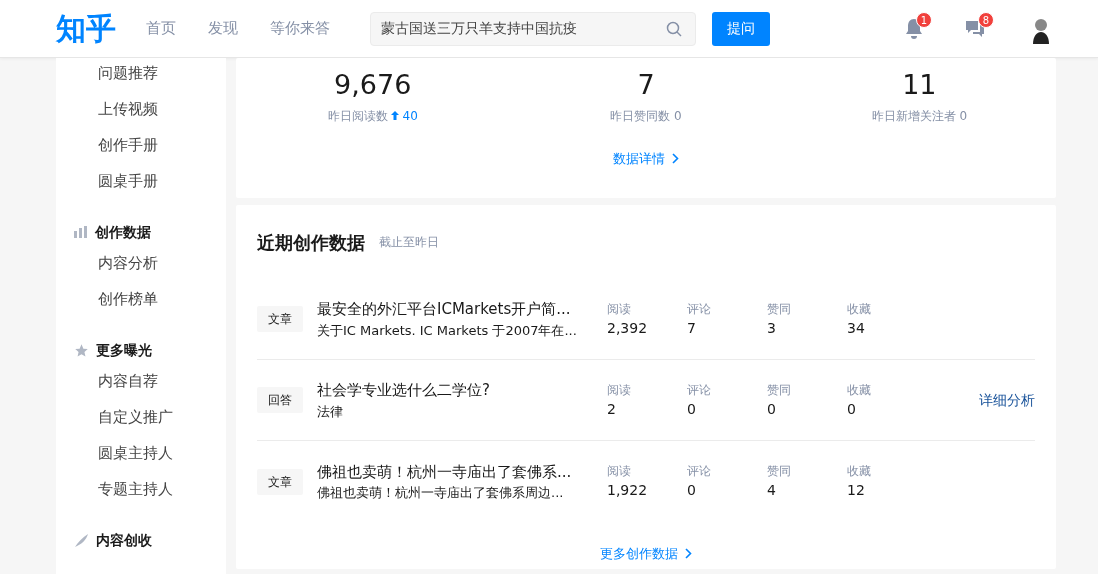 The image size is (1098, 574). What do you see at coordinates (646, 554) in the screenshot?
I see `more-data-link: 更多创作数据` at bounding box center [646, 554].